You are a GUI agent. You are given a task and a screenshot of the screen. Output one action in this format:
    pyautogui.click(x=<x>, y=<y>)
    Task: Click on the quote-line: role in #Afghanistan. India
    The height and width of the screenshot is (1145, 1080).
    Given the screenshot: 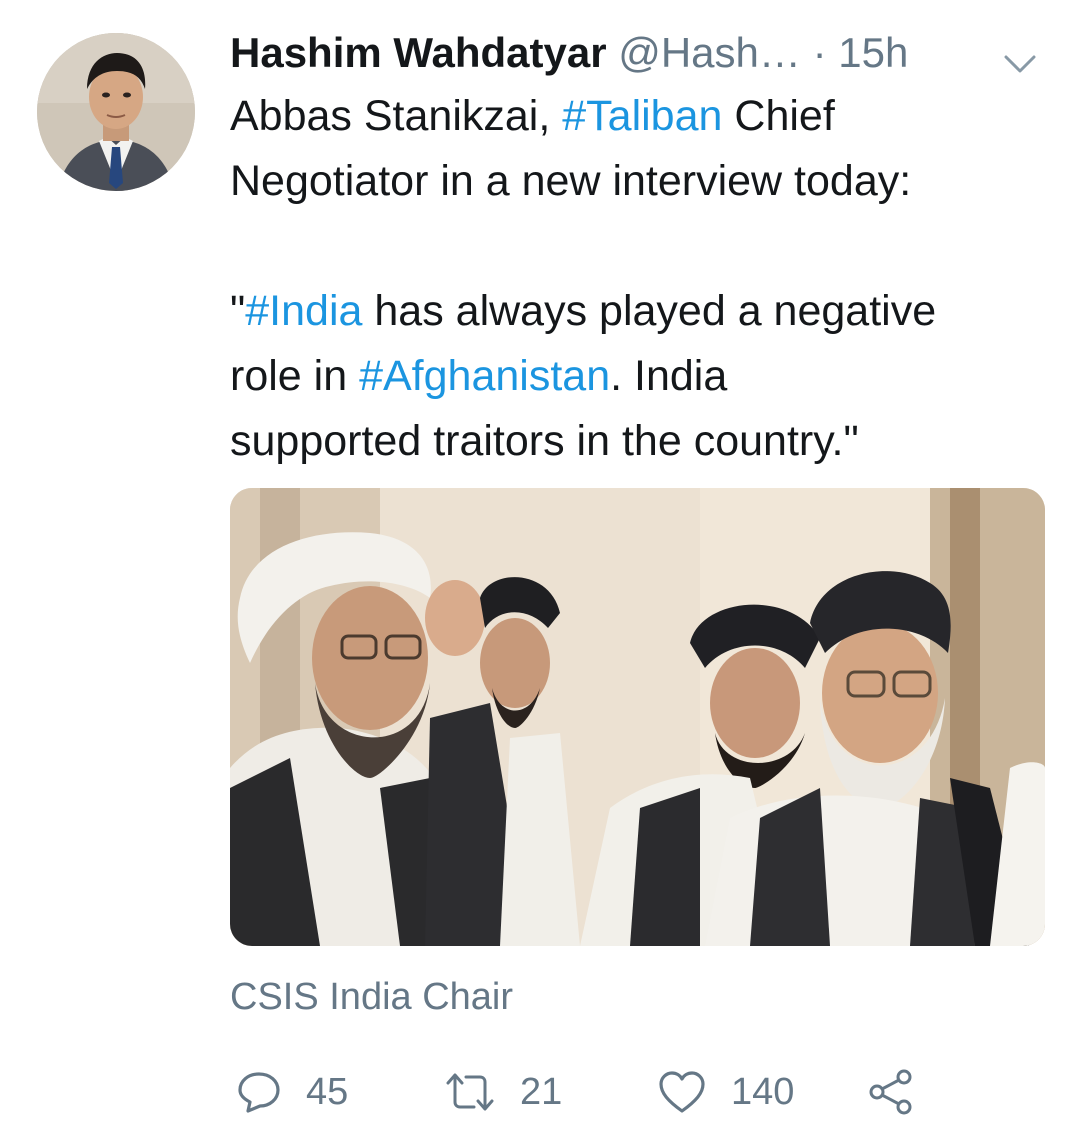 What is the action you would take?
    pyautogui.click(x=640, y=376)
    